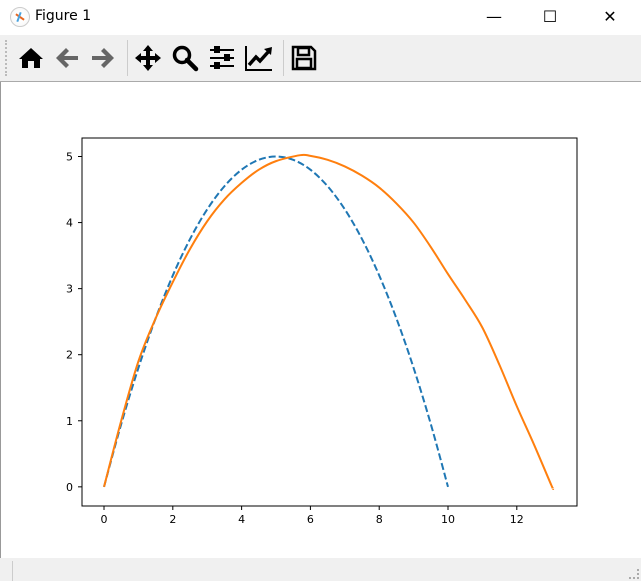  What do you see at coordinates (63, 16) in the screenshot?
I see `window-title: Figure 1` at bounding box center [63, 16].